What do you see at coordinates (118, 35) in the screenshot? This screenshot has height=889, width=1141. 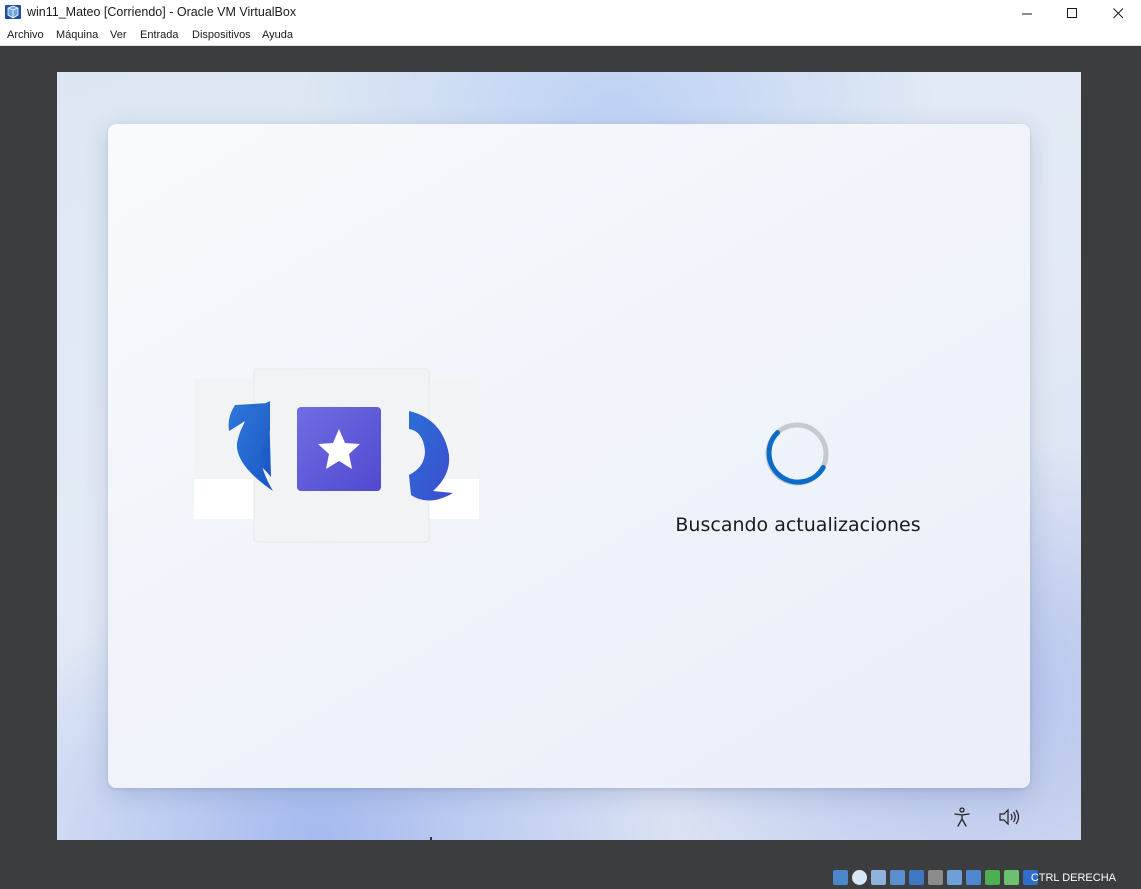 I see `menu-ver: Ver` at bounding box center [118, 35].